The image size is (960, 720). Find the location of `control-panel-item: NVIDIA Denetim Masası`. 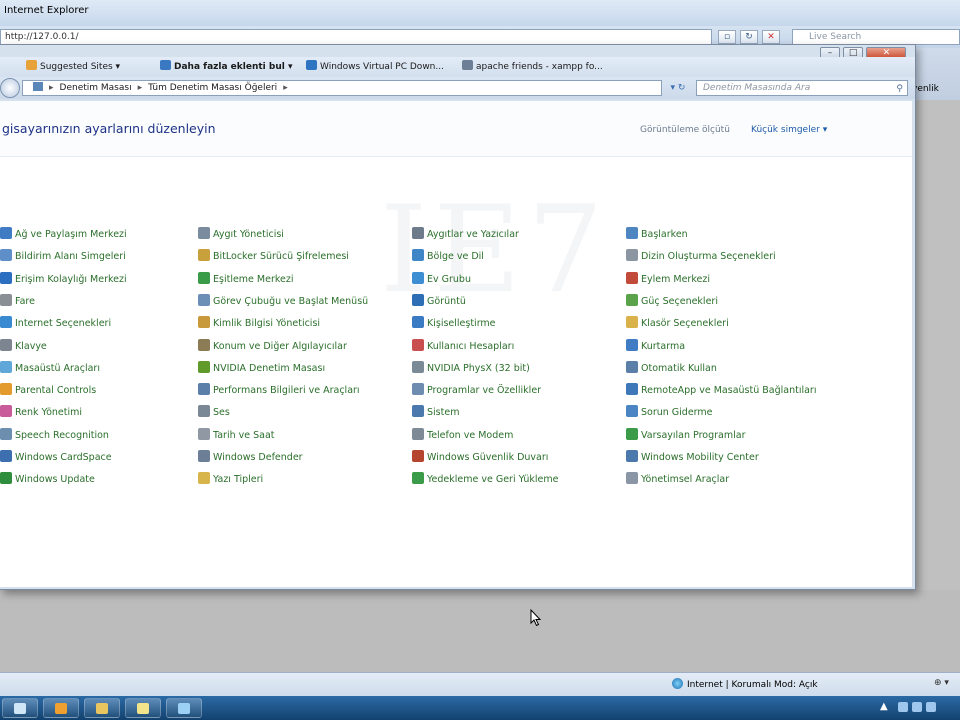

control-panel-item: NVIDIA Denetim Masası is located at coordinates (261, 367).